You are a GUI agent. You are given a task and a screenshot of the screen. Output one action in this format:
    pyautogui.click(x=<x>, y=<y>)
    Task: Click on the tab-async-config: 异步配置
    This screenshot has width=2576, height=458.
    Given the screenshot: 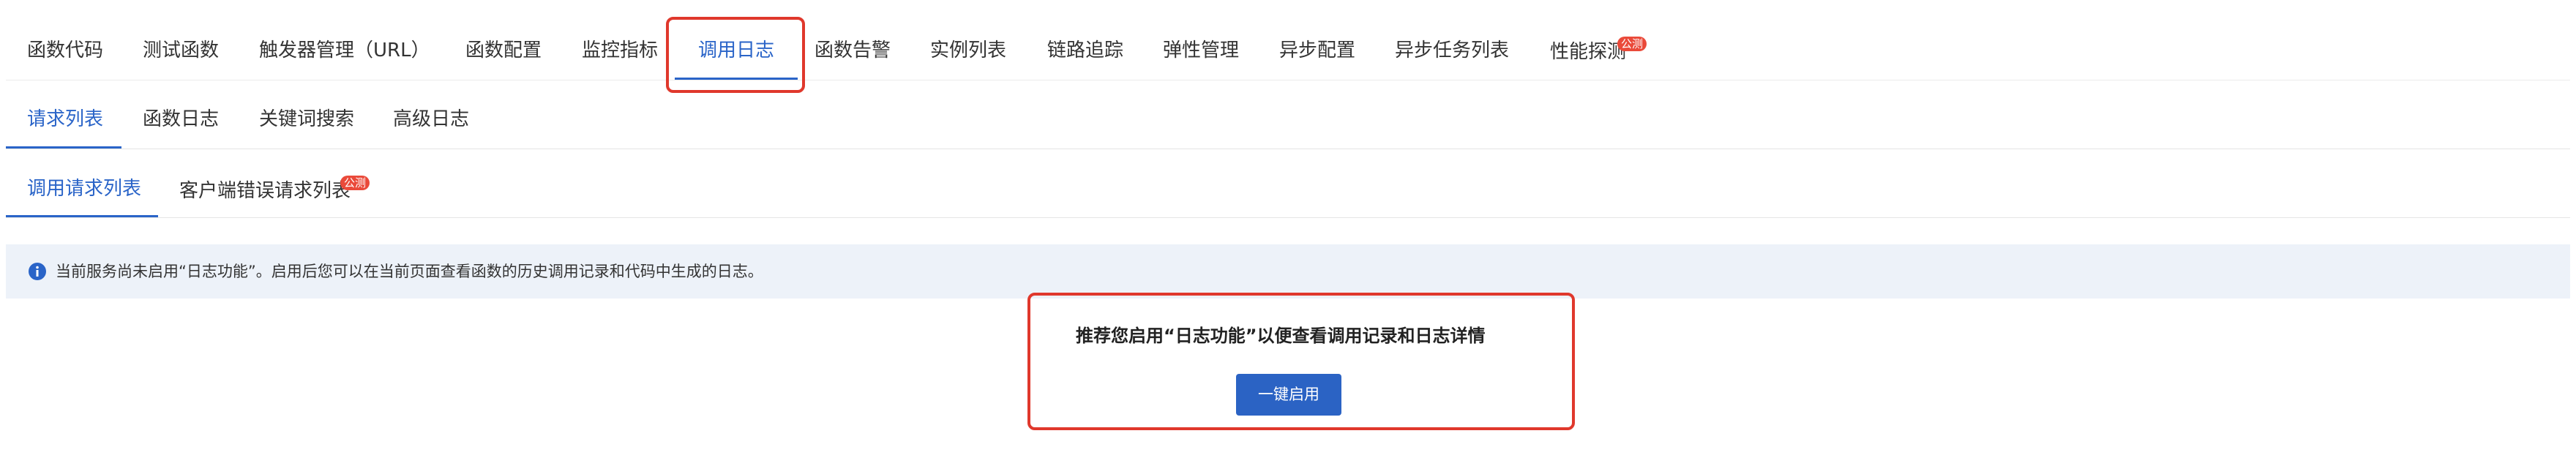 What is the action you would take?
    pyautogui.click(x=1317, y=50)
    